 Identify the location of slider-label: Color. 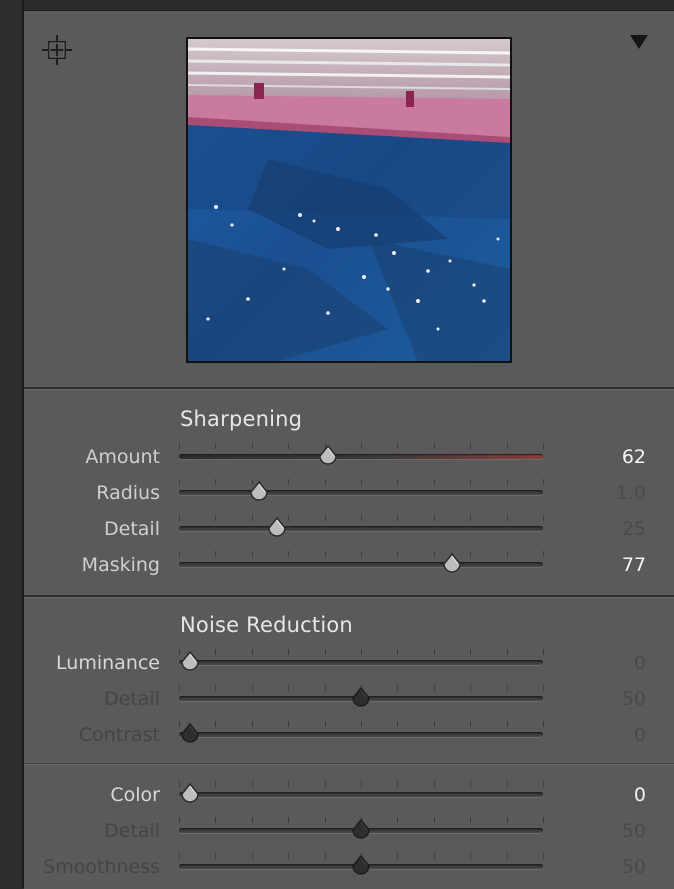
(135, 795).